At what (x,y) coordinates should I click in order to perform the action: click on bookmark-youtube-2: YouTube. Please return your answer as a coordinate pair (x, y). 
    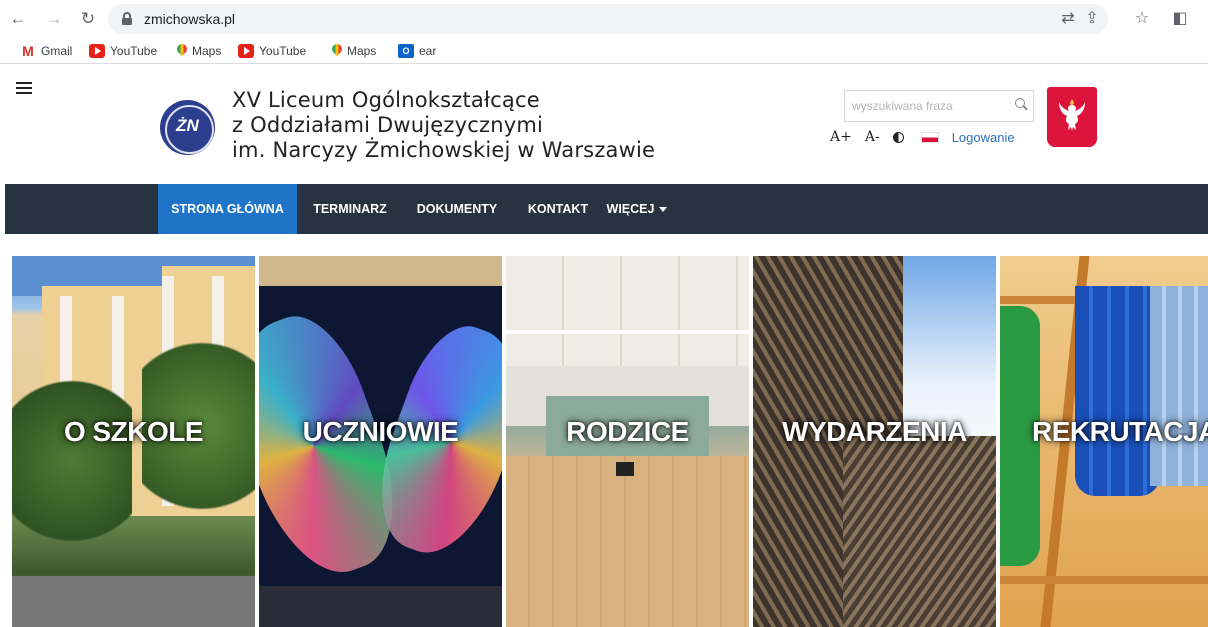
    Looking at the image, I should click on (272, 51).